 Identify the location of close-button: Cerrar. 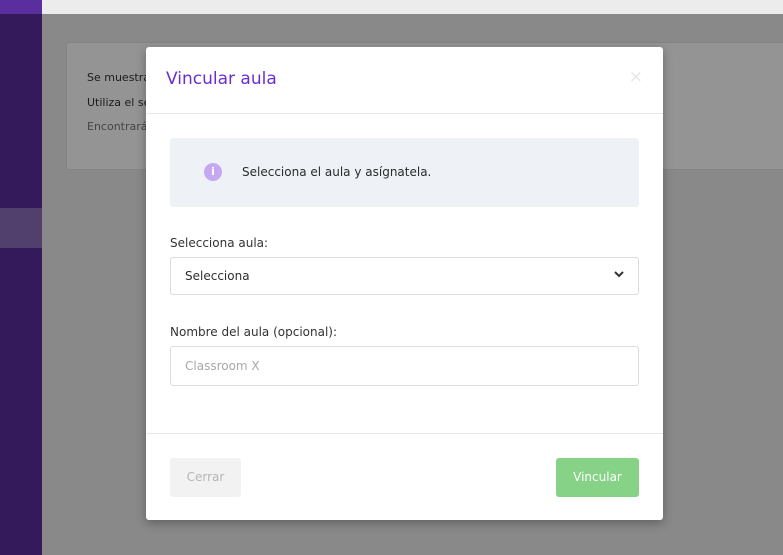
(205, 477).